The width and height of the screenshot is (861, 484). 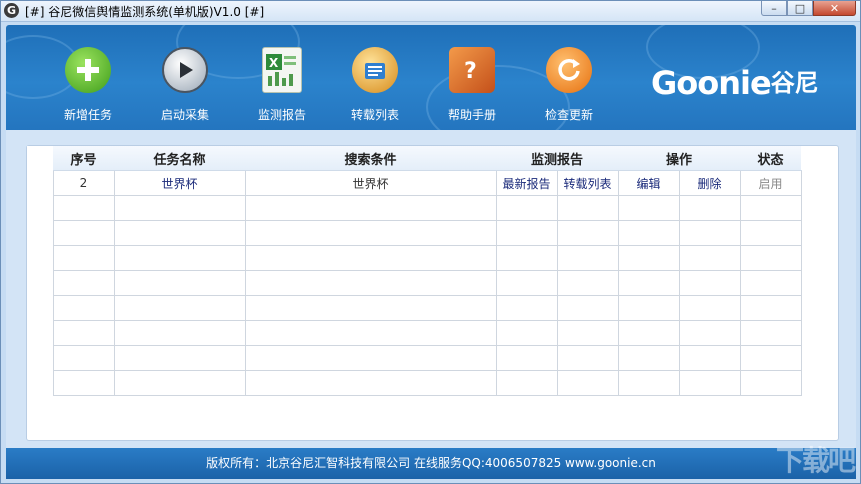 I want to click on maximize-icon: □, so click(x=800, y=8).